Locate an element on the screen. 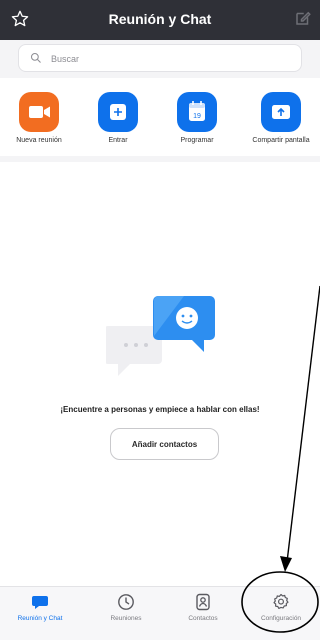  plus-icon is located at coordinates (118, 112).